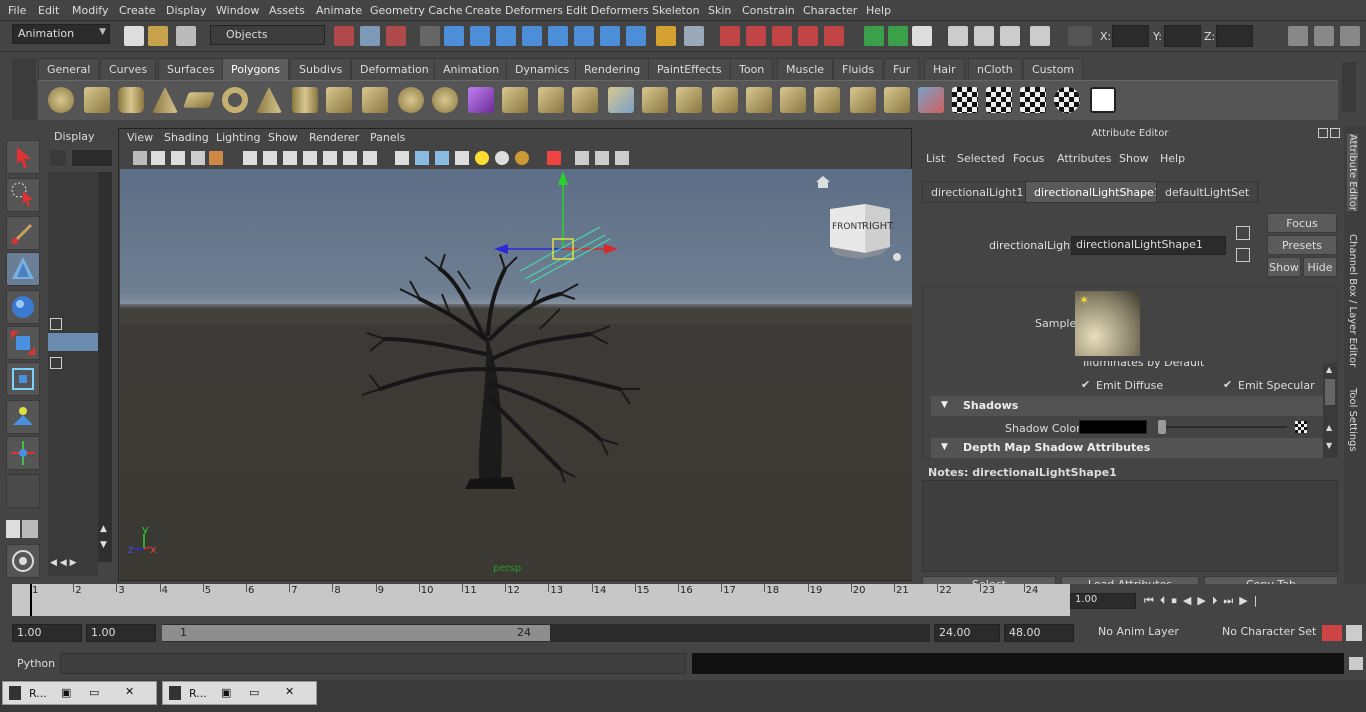  I want to click on y-coordinate-field, so click(1182, 36).